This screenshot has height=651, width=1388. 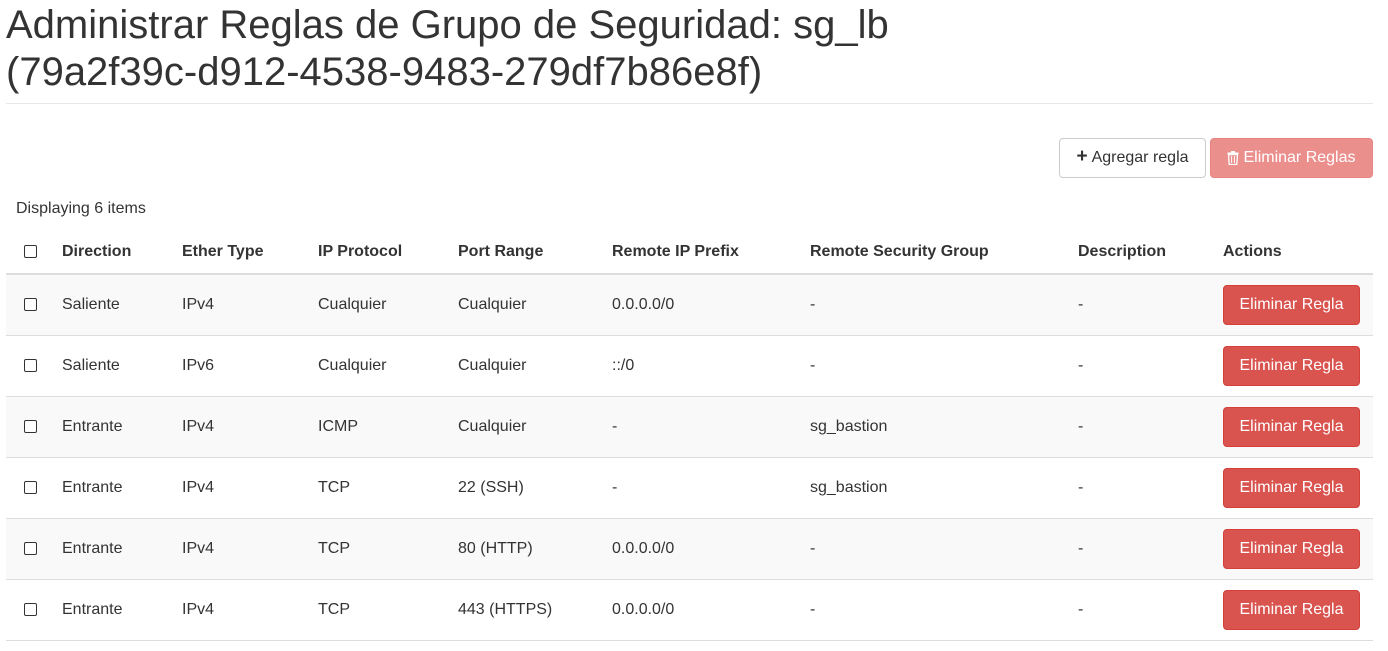 What do you see at coordinates (384, 72) in the screenshot?
I see `page-title-line-2: (79a2f39c-d912-4538-9483-279df7b86e8f)` at bounding box center [384, 72].